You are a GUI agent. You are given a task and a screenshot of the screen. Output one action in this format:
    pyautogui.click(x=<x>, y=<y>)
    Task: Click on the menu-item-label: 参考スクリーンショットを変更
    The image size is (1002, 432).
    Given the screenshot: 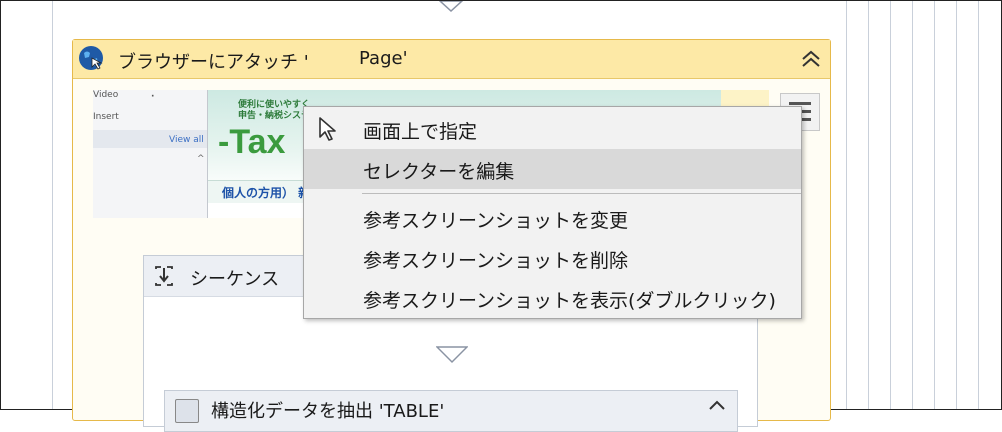 What is the action you would take?
    pyautogui.click(x=496, y=221)
    